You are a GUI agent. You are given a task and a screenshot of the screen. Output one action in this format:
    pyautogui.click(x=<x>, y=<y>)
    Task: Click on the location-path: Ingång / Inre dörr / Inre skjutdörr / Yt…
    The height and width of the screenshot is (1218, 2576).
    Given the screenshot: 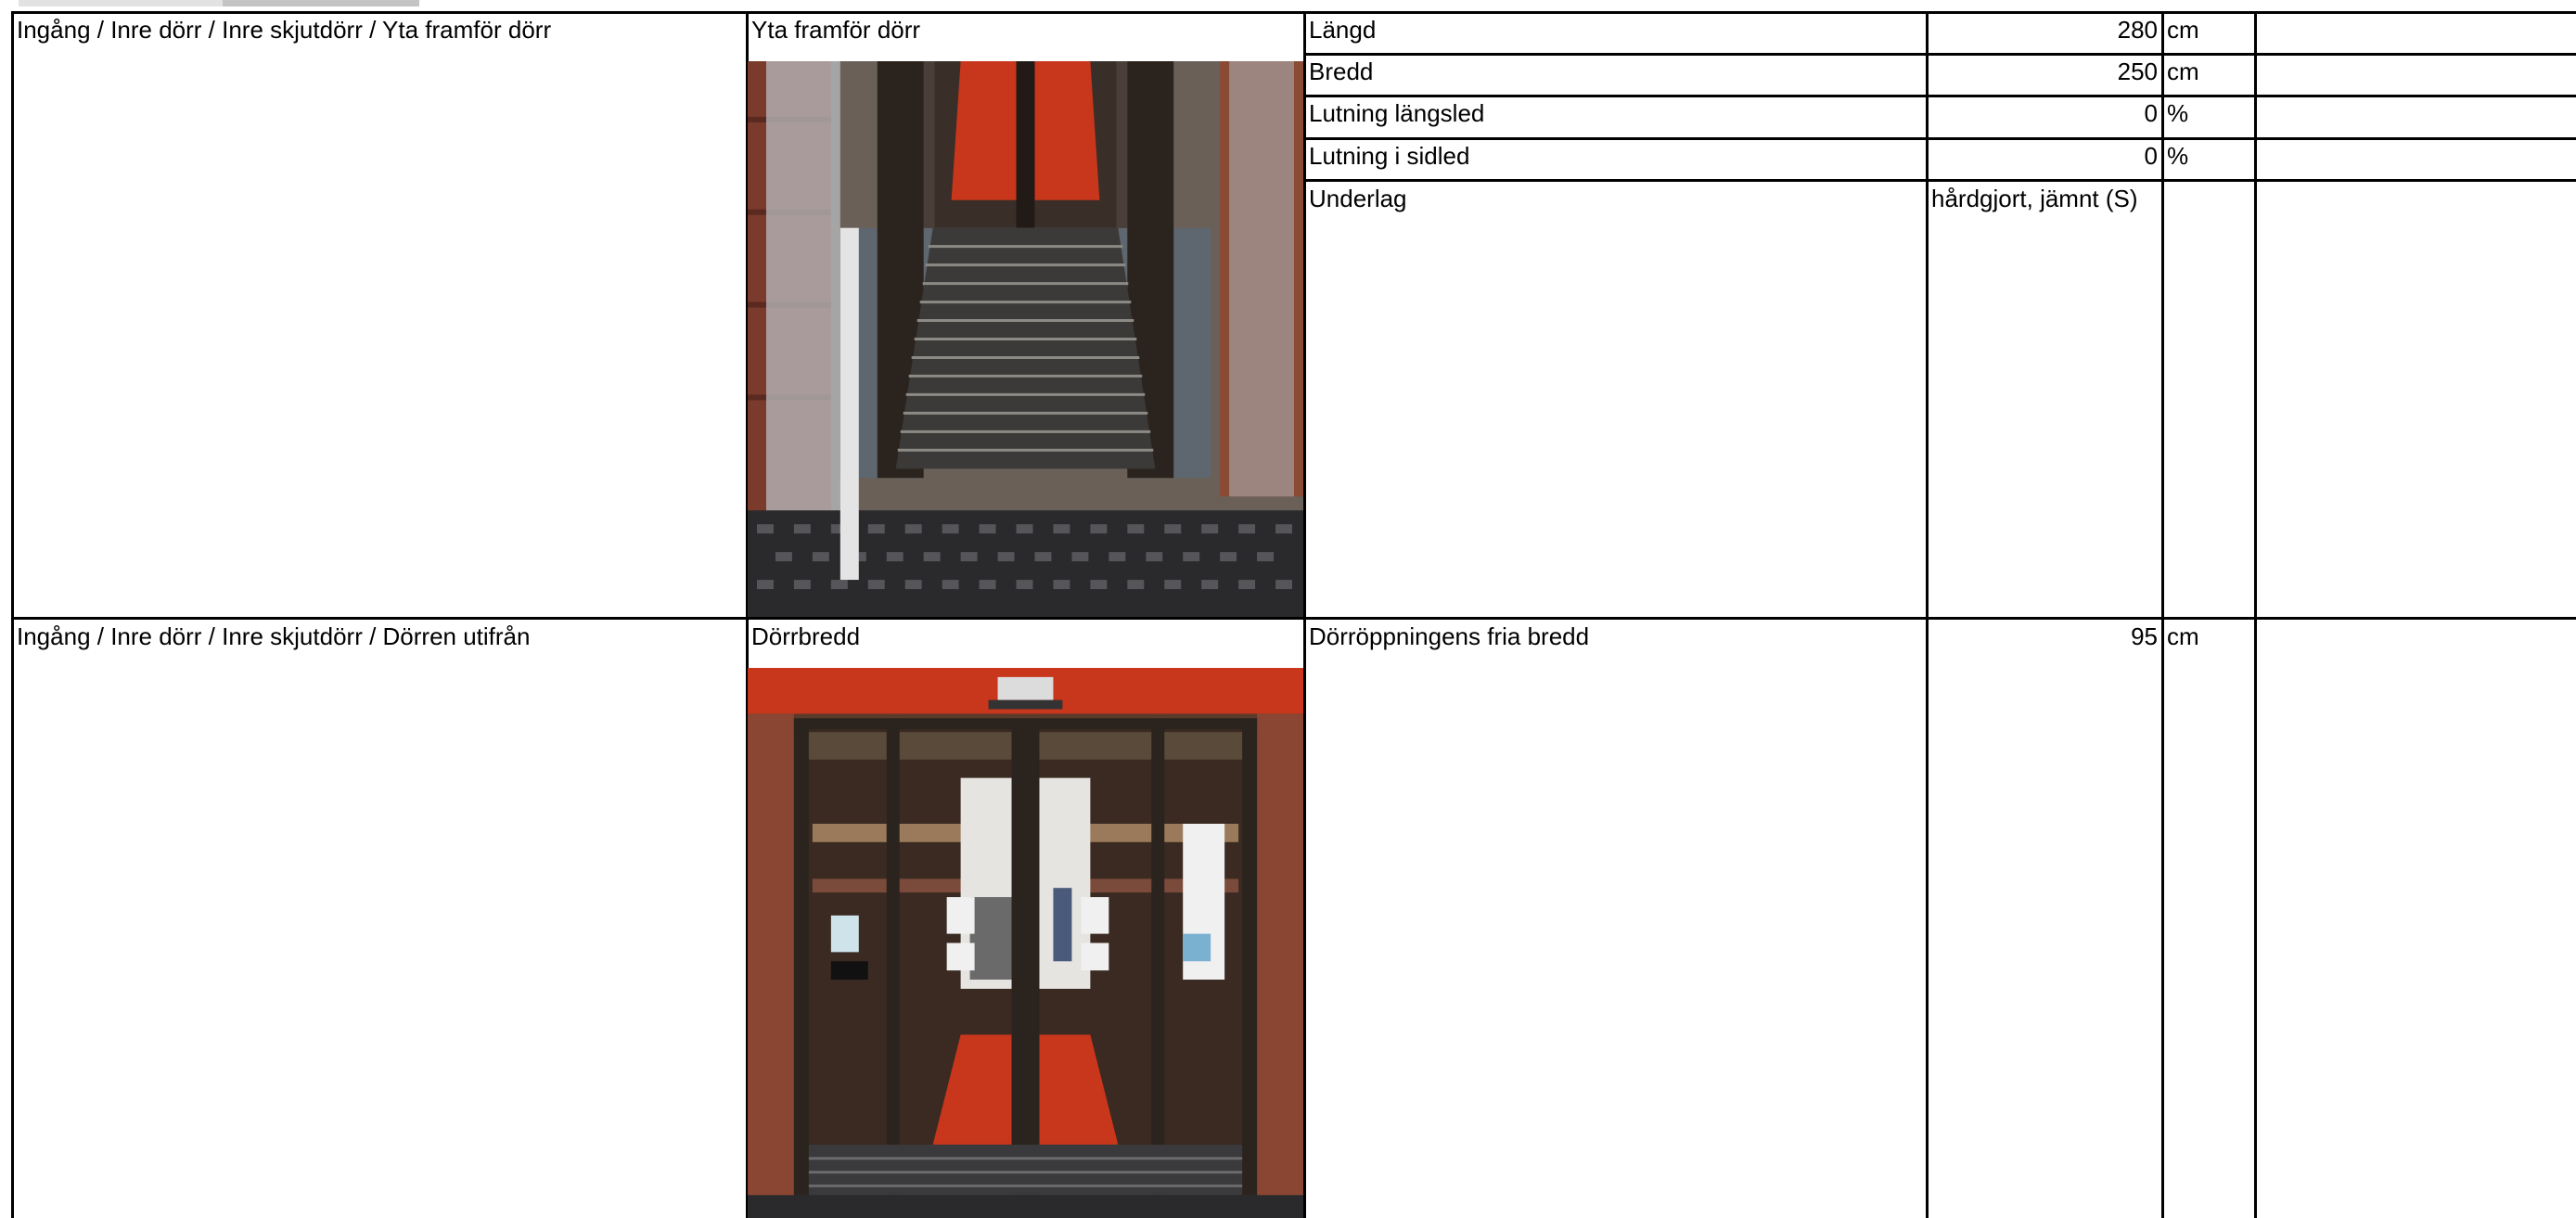 What is the action you would take?
    pyautogui.click(x=284, y=30)
    